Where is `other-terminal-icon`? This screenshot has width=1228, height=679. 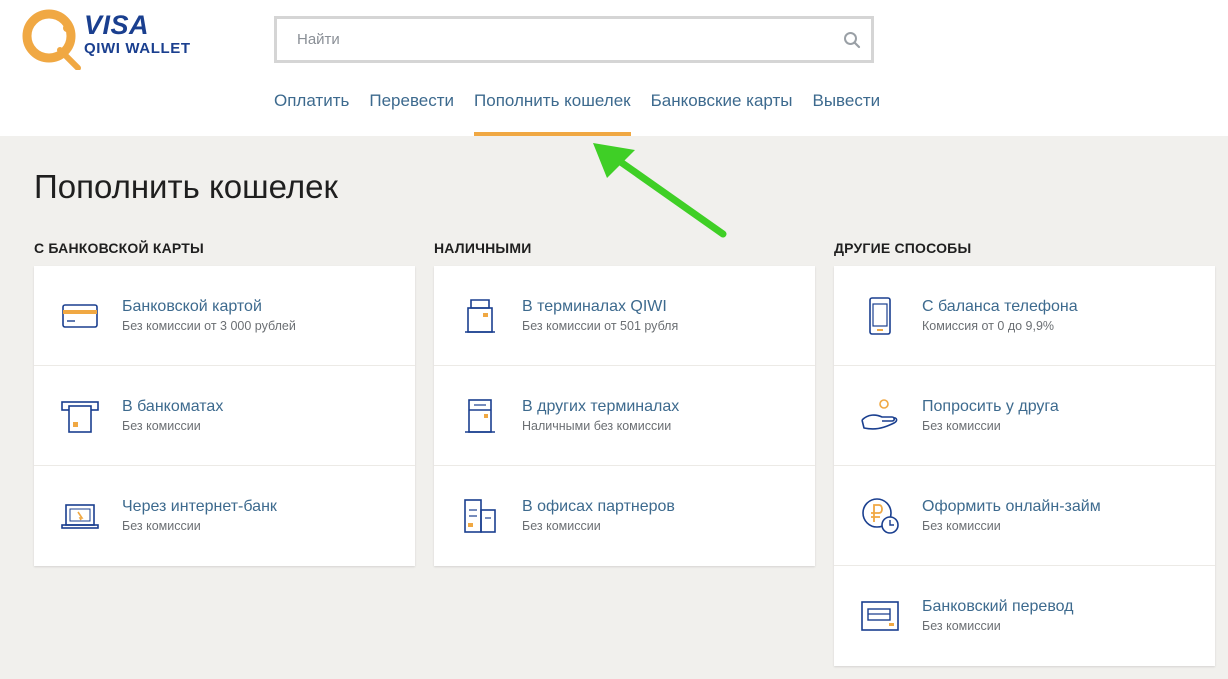
other-terminal-icon is located at coordinates (480, 416).